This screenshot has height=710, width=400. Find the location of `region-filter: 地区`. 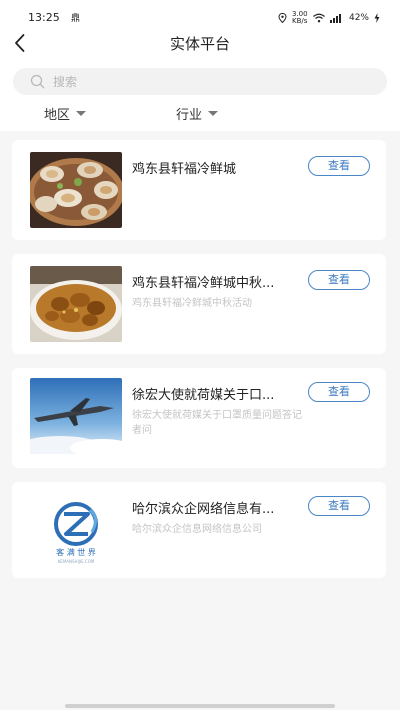

region-filter: 地区 is located at coordinates (65, 113).